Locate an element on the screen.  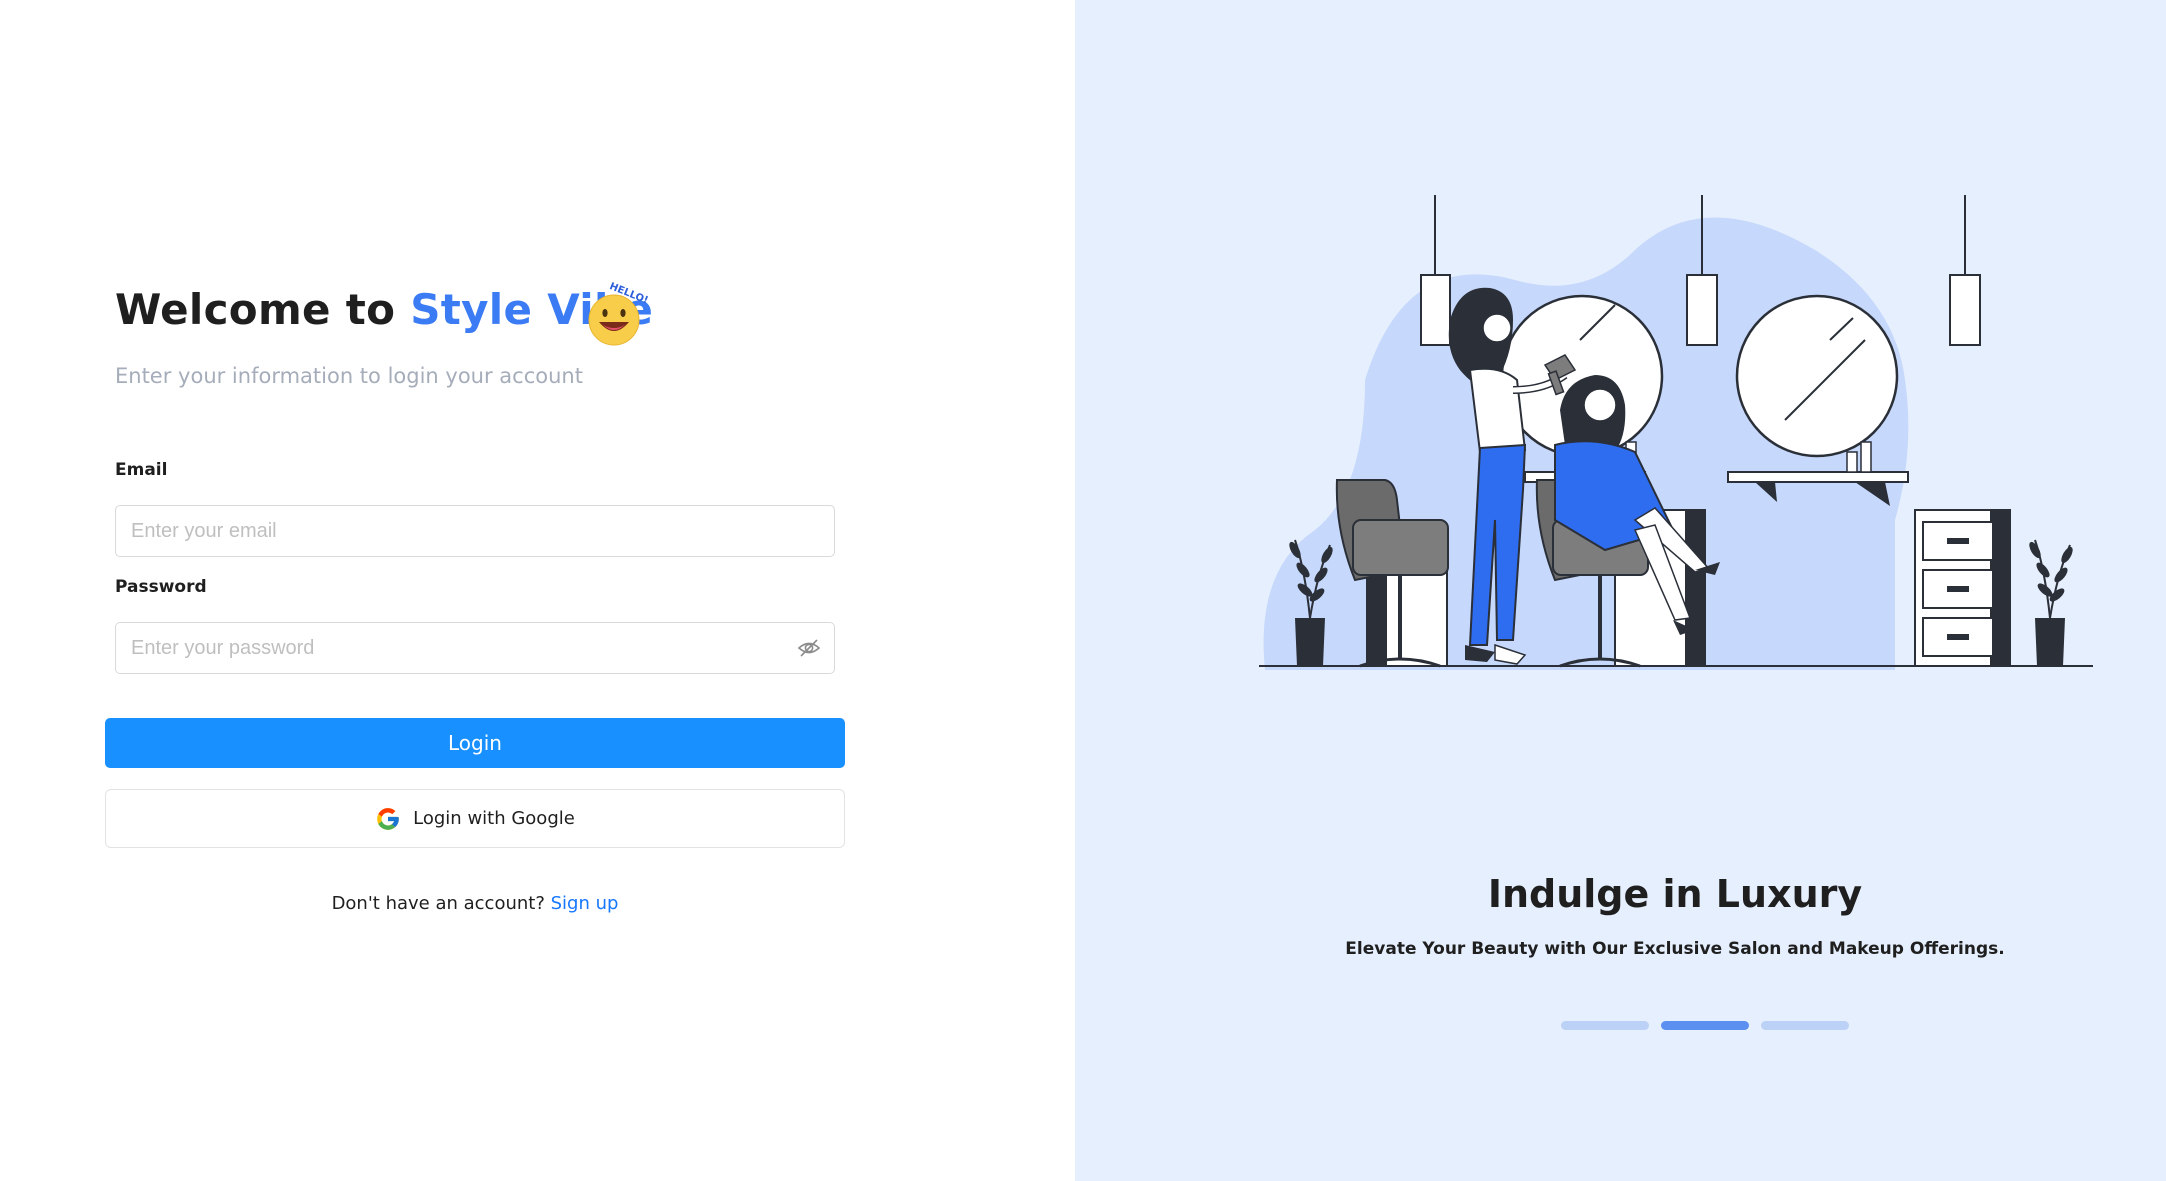
google-login-button: Login with Google is located at coordinates (475, 818).